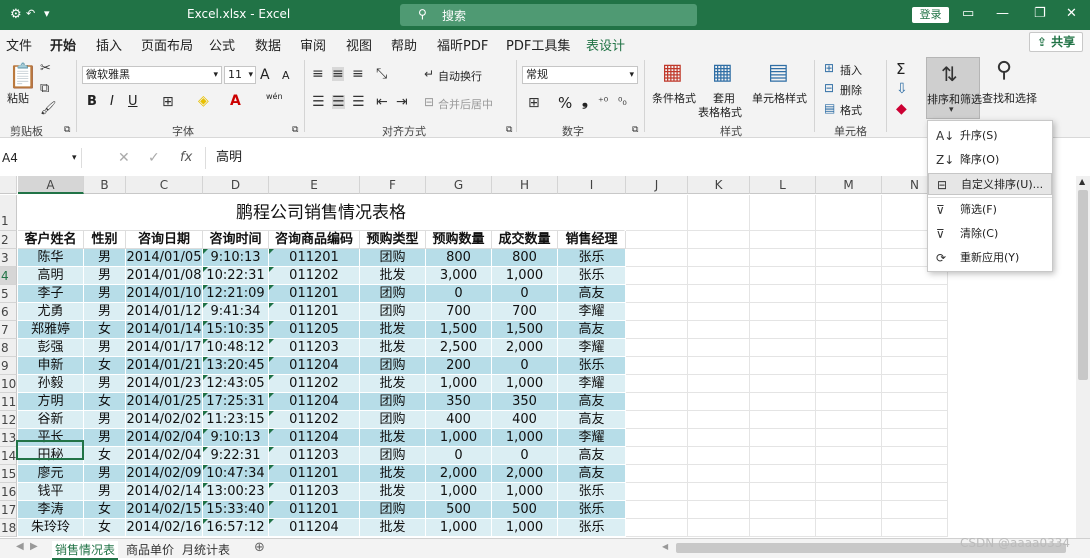  Describe the element at coordinates (236, 258) in the screenshot. I see `table-cell: 9:10:13` at that location.